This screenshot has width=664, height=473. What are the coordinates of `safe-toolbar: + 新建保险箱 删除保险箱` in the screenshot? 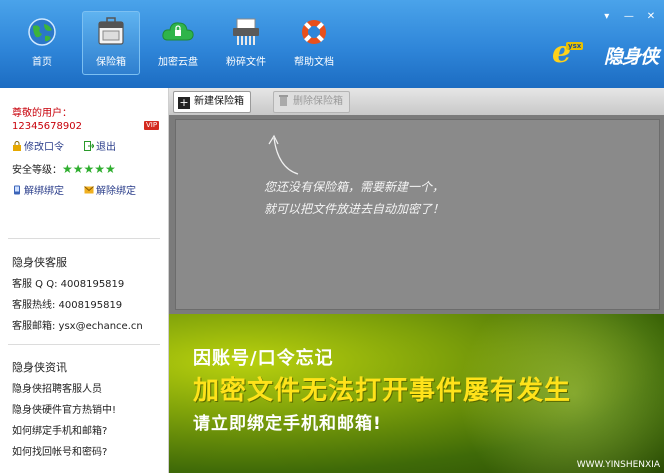 It's located at (416, 101).